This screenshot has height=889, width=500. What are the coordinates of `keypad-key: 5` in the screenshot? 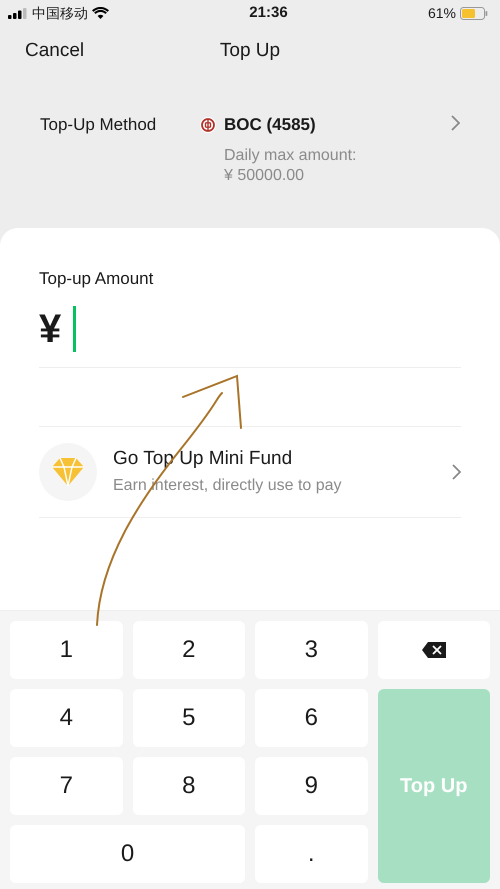 It's located at (188, 718).